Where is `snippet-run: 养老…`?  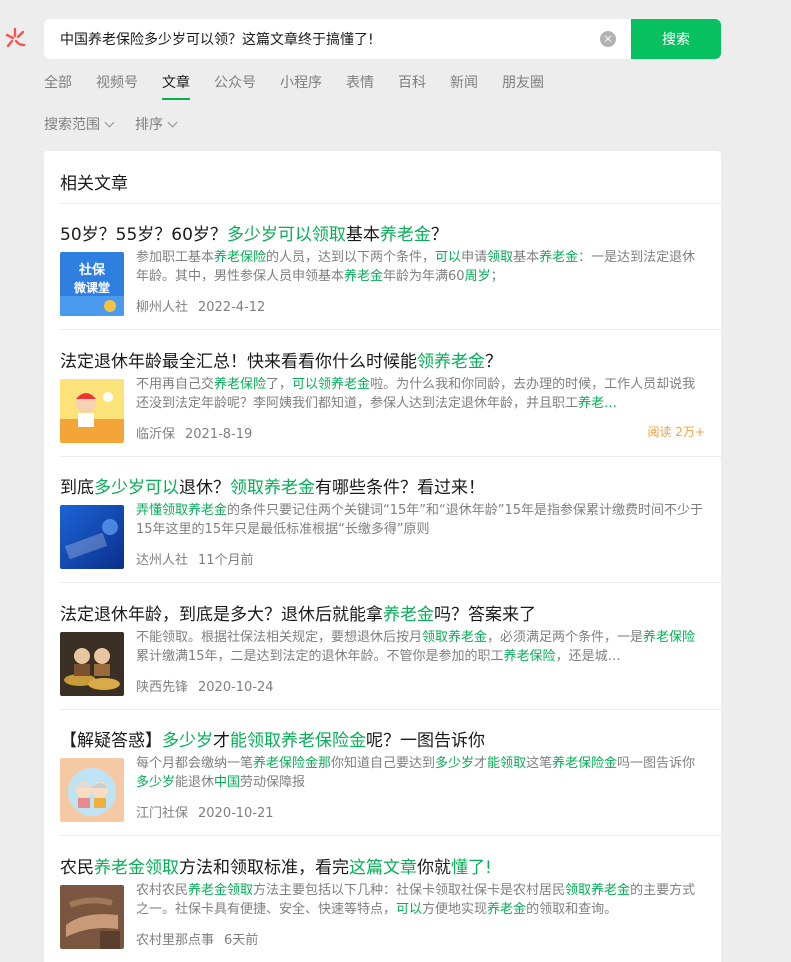
snippet-run: 养老… is located at coordinates (598, 403).